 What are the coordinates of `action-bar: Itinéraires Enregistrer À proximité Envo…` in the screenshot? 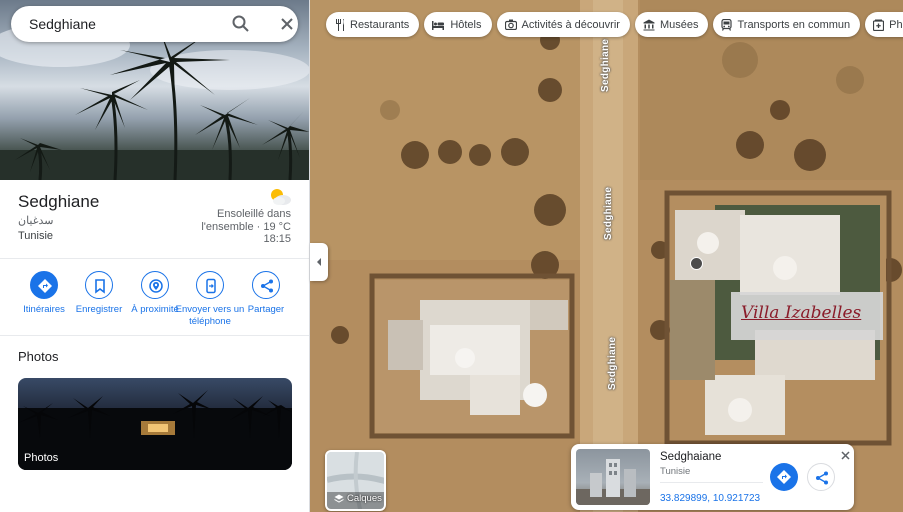 It's located at (154, 302).